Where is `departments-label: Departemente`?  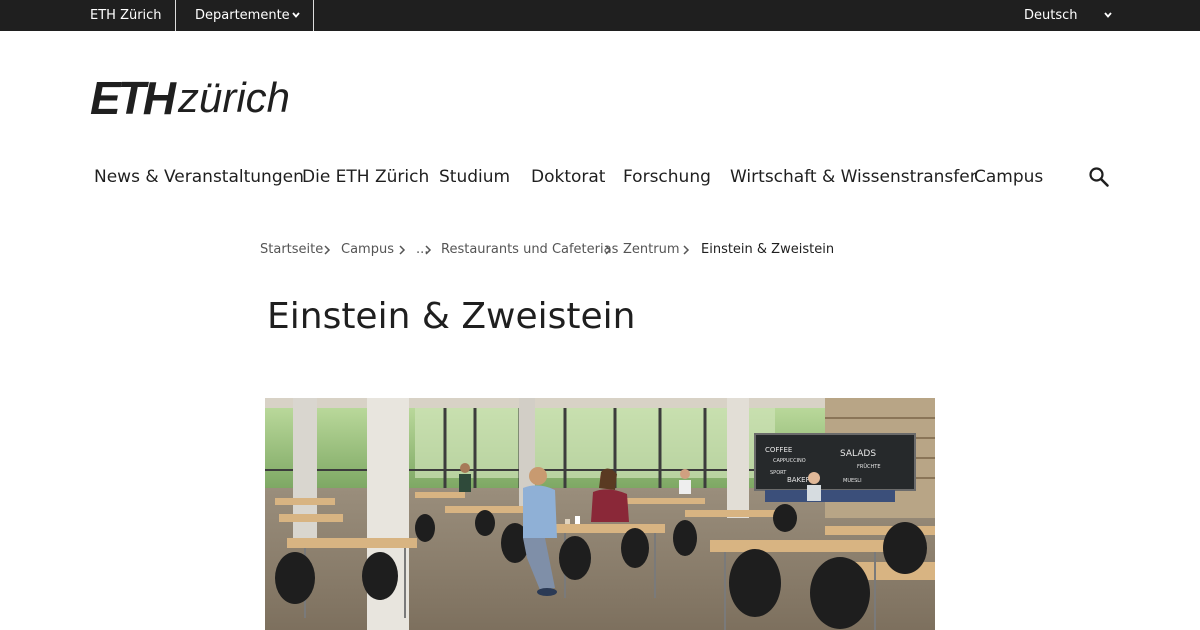 departments-label: Departemente is located at coordinates (242, 15).